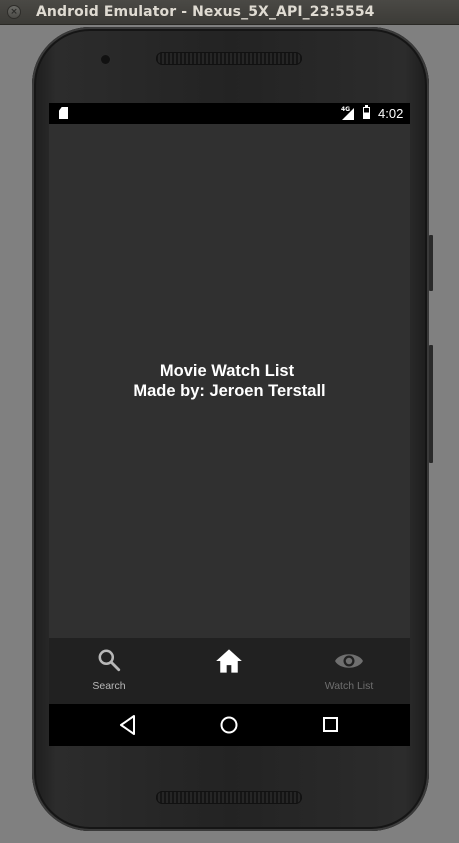 The height and width of the screenshot is (843, 459). Describe the element at coordinates (227, 371) in the screenshot. I see `app-title: Movie Watch List` at that location.